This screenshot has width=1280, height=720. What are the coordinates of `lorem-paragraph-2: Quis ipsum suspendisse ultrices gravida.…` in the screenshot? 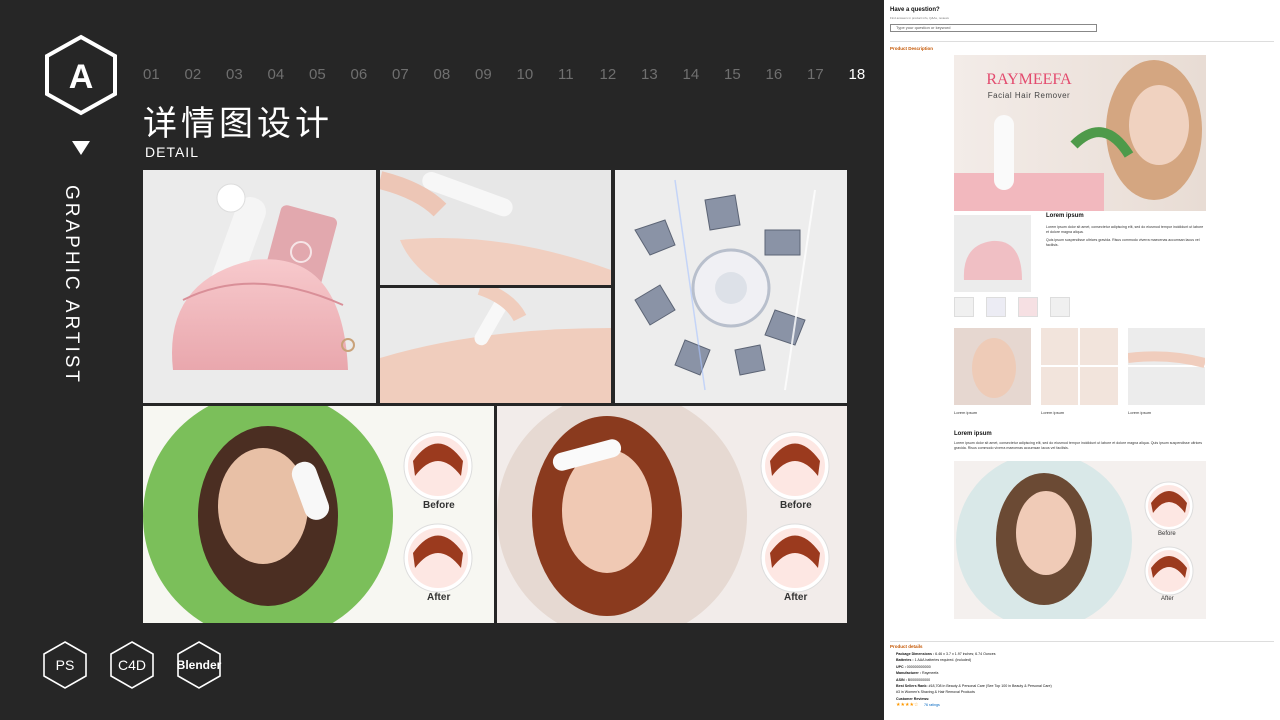 It's located at (1123, 242).